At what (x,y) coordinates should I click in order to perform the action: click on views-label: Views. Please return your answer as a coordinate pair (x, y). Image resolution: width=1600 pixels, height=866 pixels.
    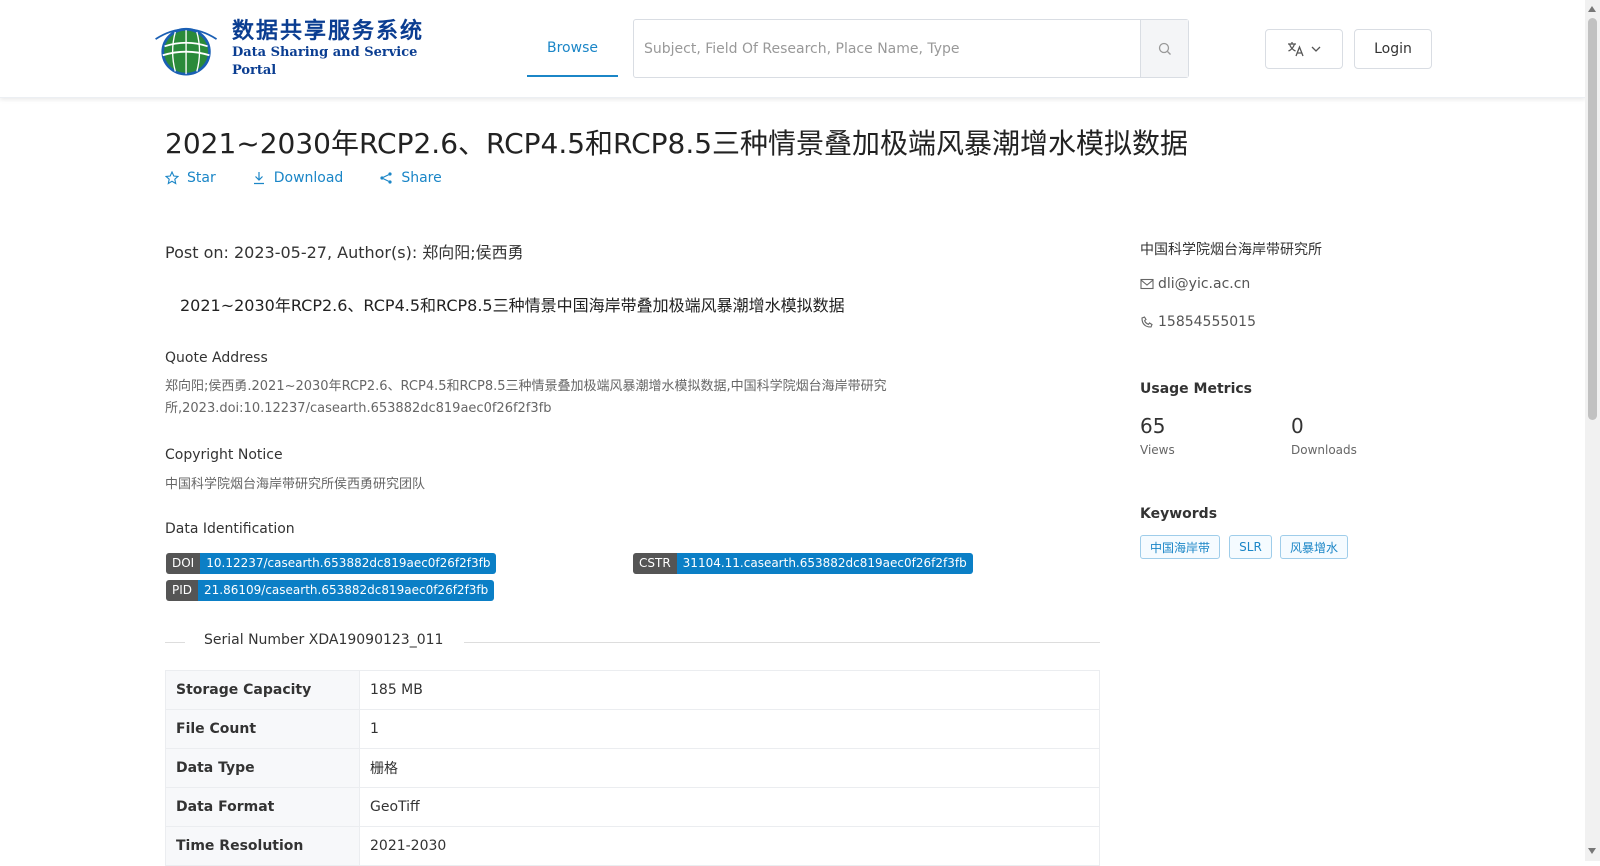
    Looking at the image, I should click on (1157, 450).